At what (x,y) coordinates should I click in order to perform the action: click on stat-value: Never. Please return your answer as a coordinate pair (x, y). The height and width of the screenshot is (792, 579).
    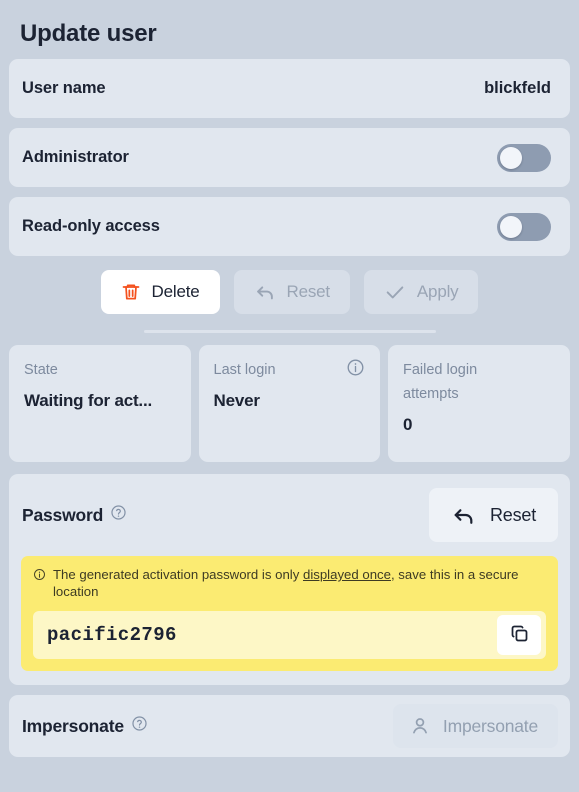
    Looking at the image, I should click on (236, 400).